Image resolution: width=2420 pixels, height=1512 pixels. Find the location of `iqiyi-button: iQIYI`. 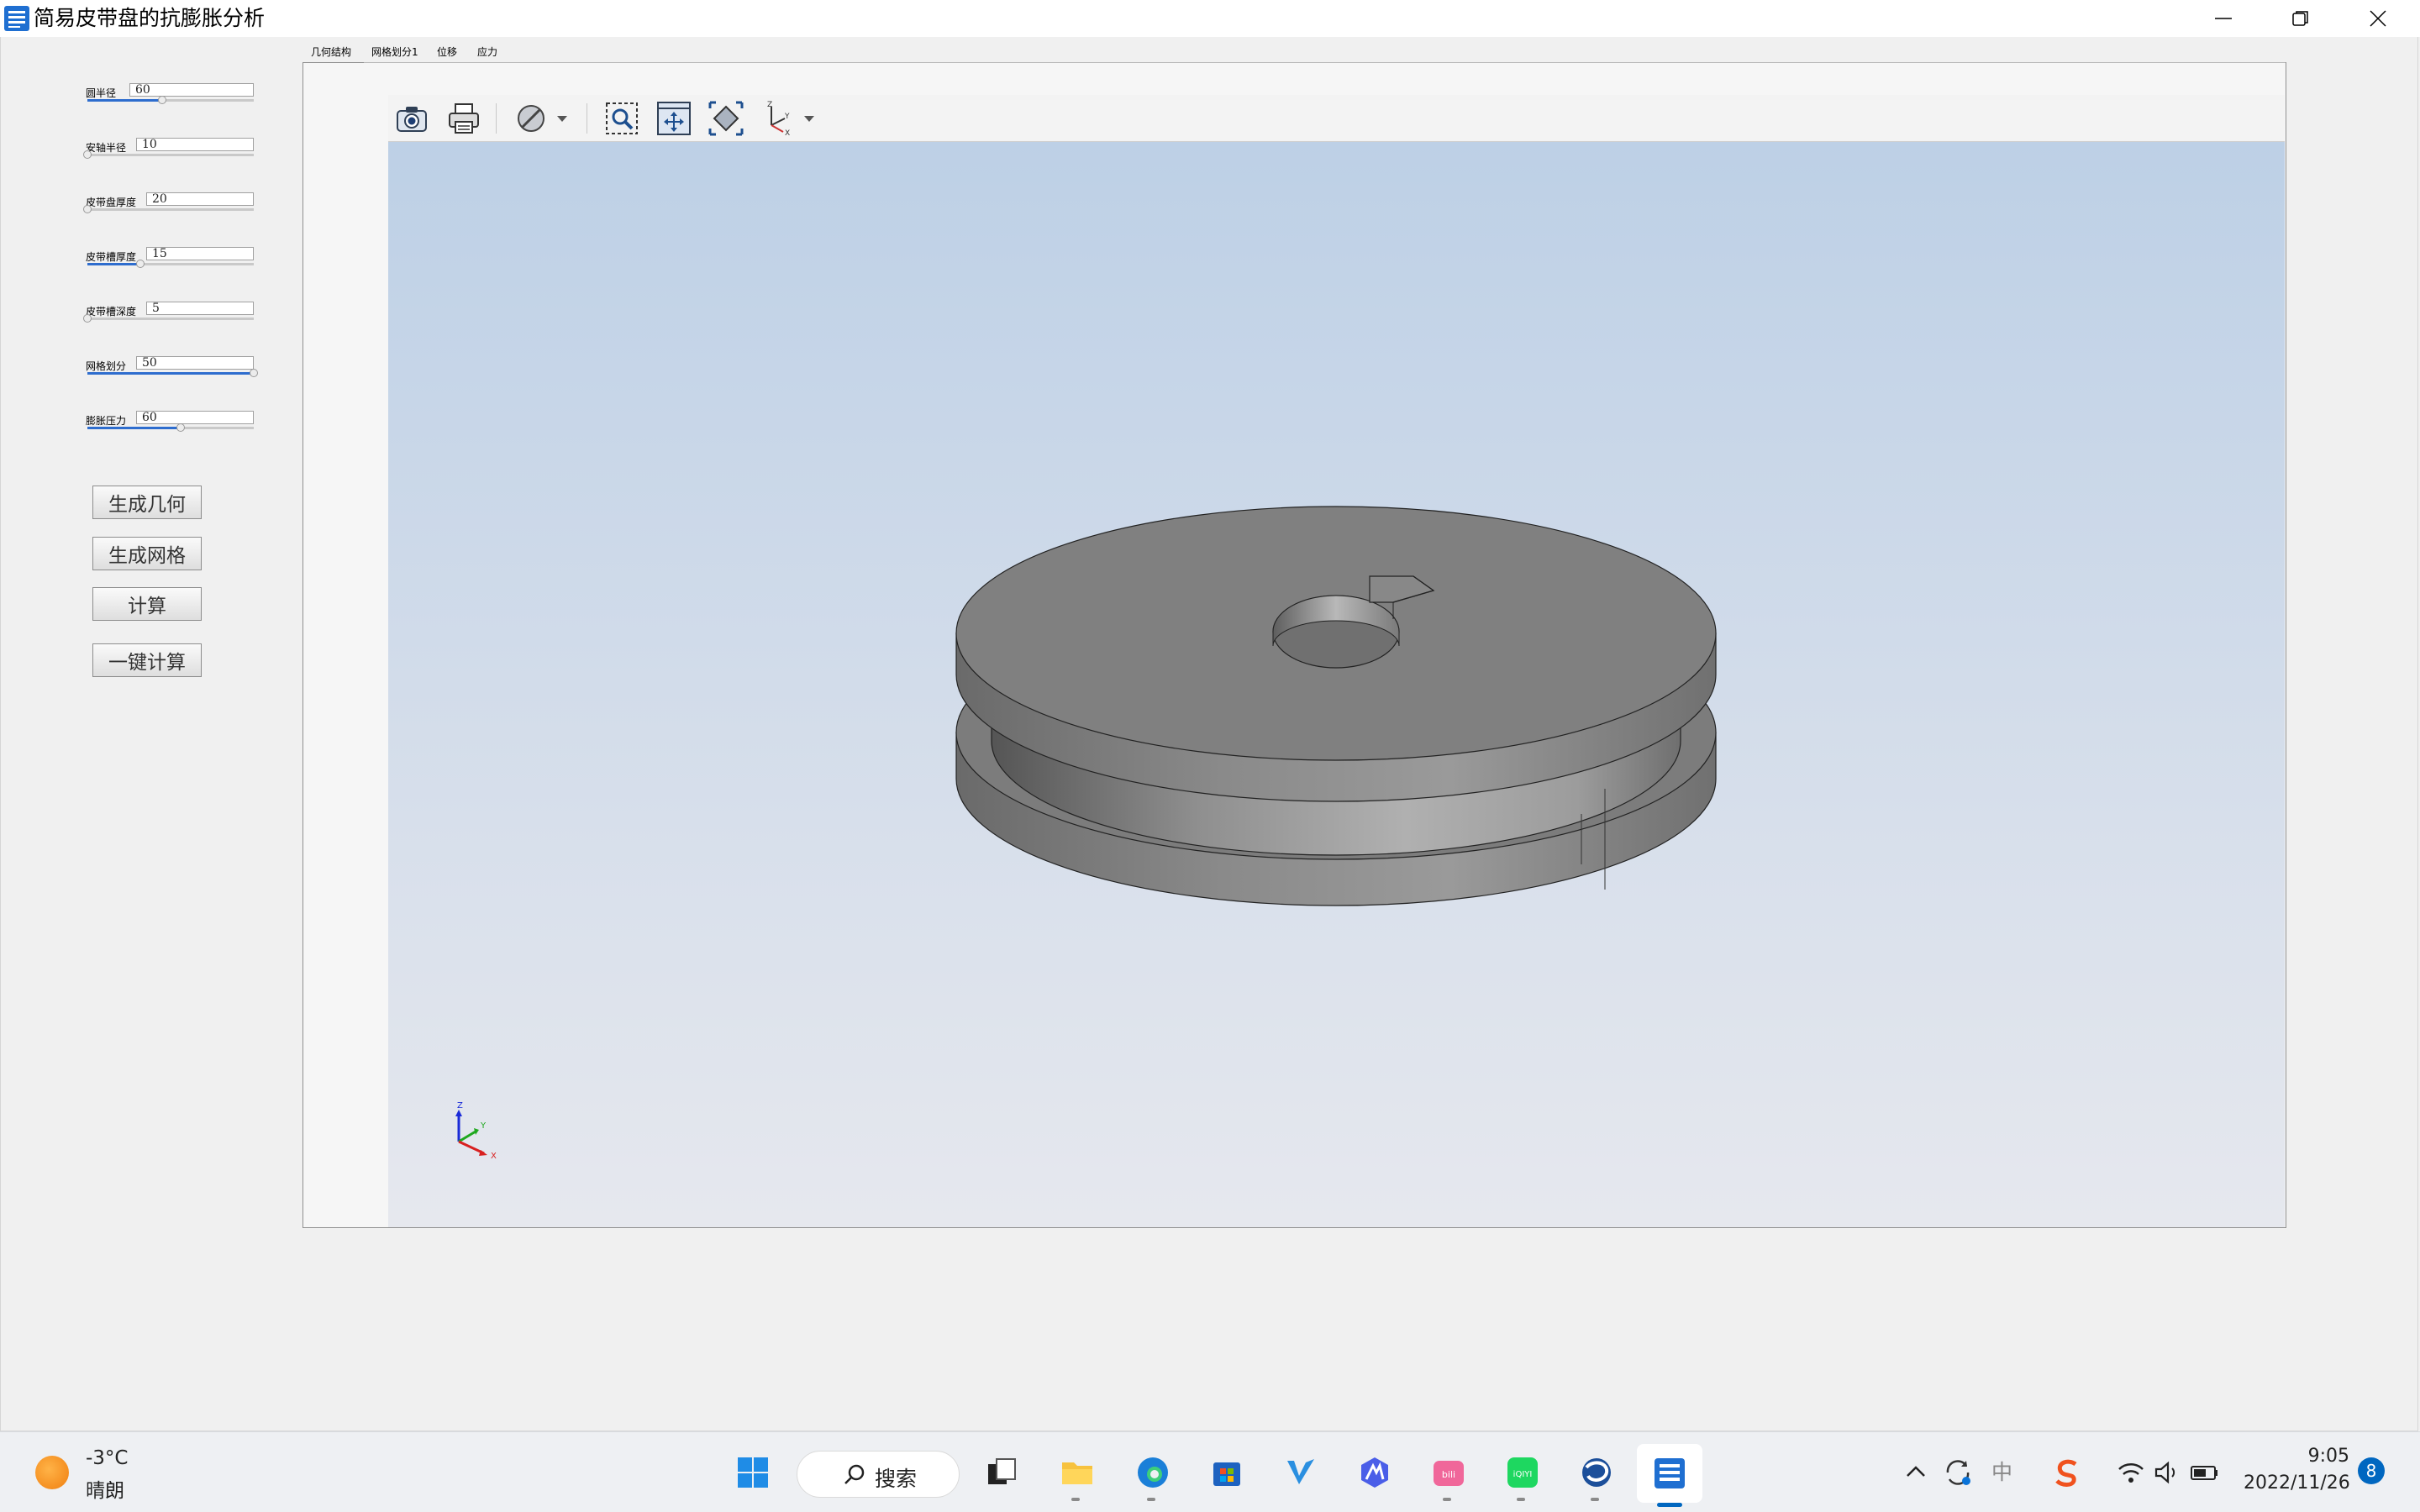

iqiyi-button: iQIYI is located at coordinates (1521, 1474).